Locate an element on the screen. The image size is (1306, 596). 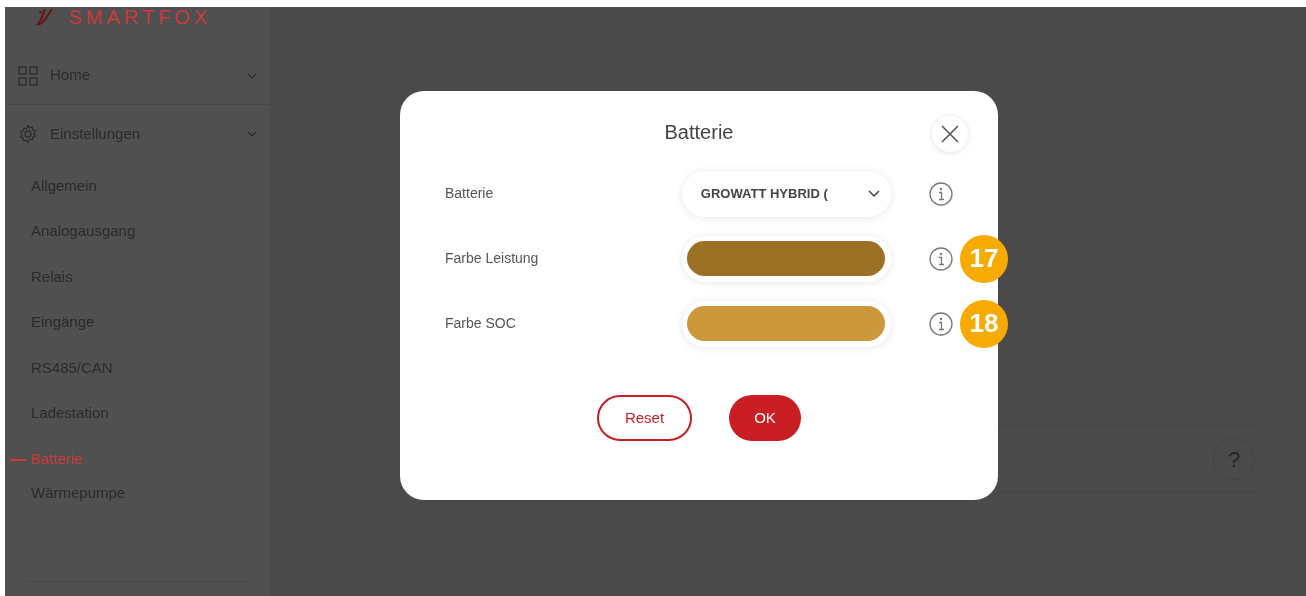
annotation-badge: 17 is located at coordinates (984, 258).